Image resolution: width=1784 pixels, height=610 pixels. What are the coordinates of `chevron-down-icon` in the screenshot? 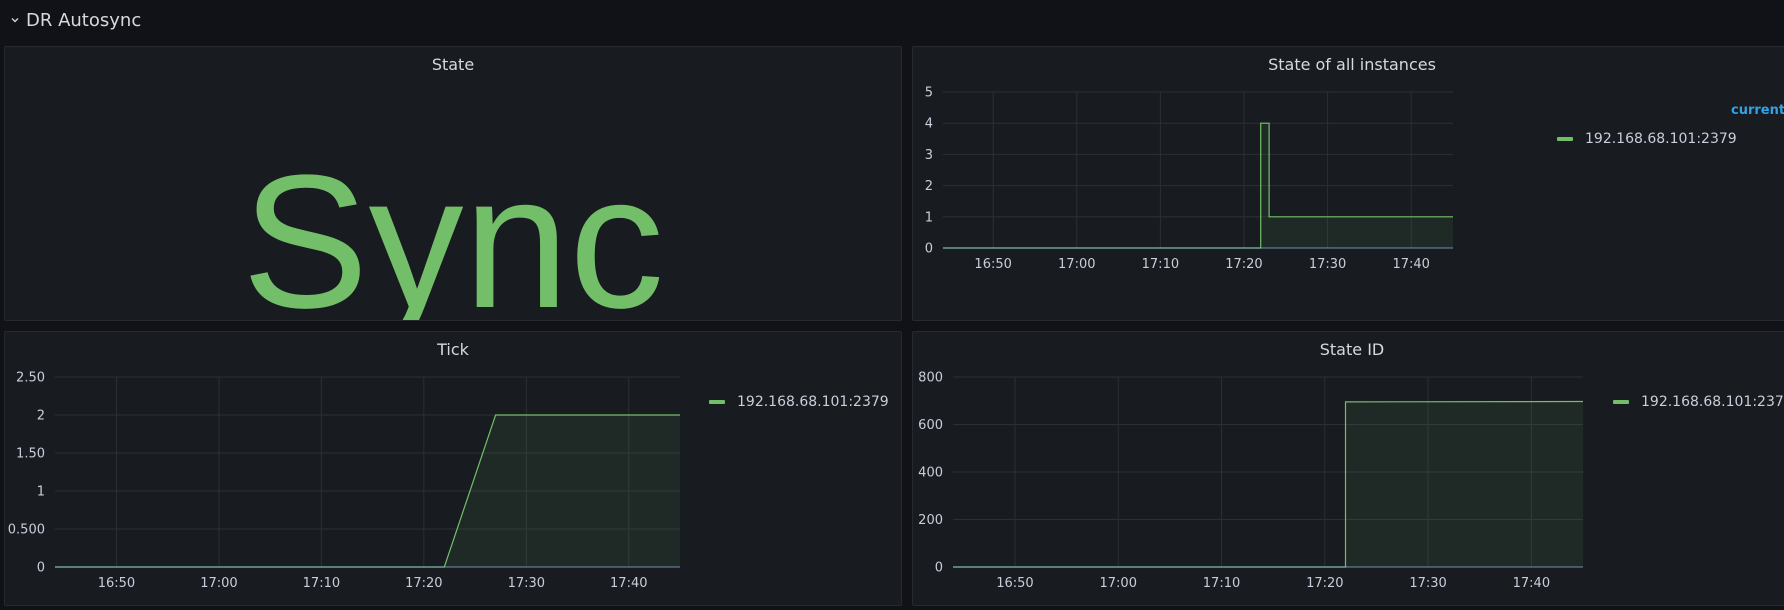 It's located at (15, 20).